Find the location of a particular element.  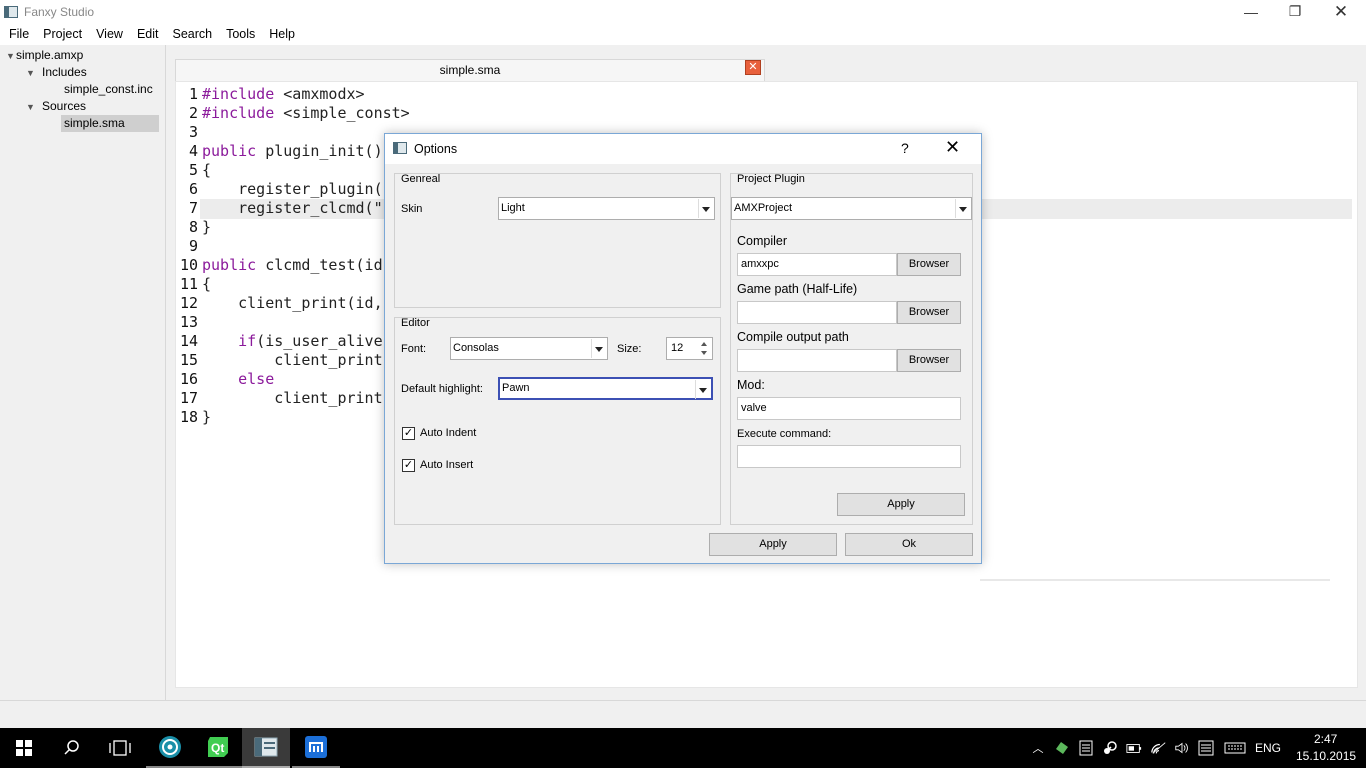

code-text-segment: client_print is located at coordinates (292, 398).